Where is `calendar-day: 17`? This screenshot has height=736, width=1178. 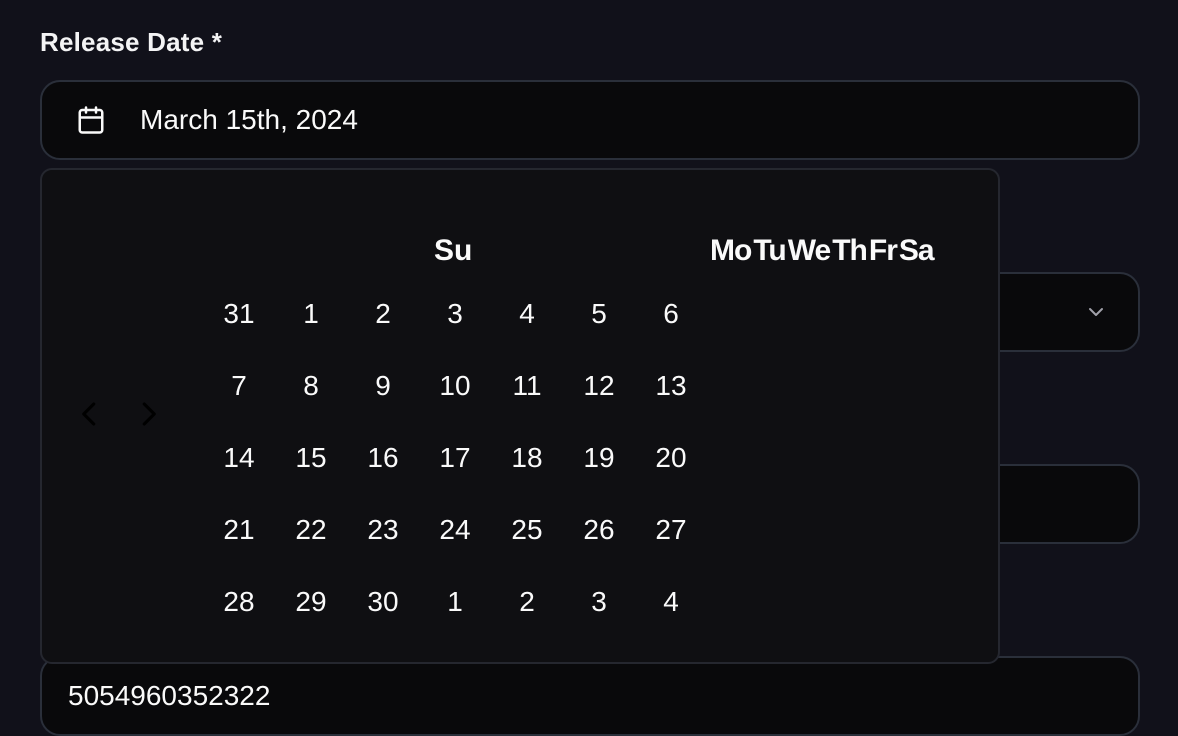 calendar-day: 17 is located at coordinates (455, 458).